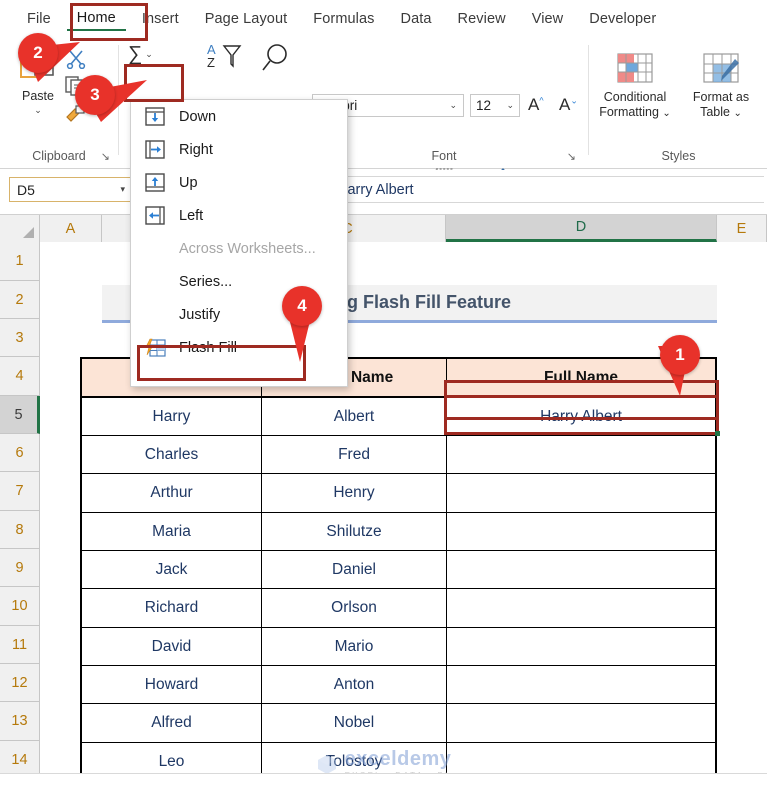 This screenshot has height=795, width=767. I want to click on autosum-button: ∑ ⌄, so click(140, 54).